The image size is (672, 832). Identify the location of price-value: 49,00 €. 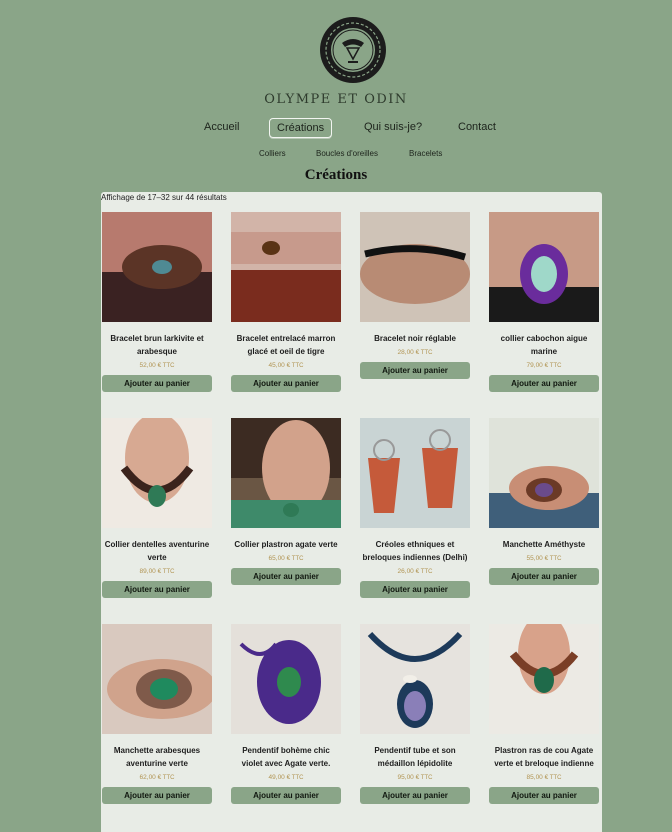
(279, 777).